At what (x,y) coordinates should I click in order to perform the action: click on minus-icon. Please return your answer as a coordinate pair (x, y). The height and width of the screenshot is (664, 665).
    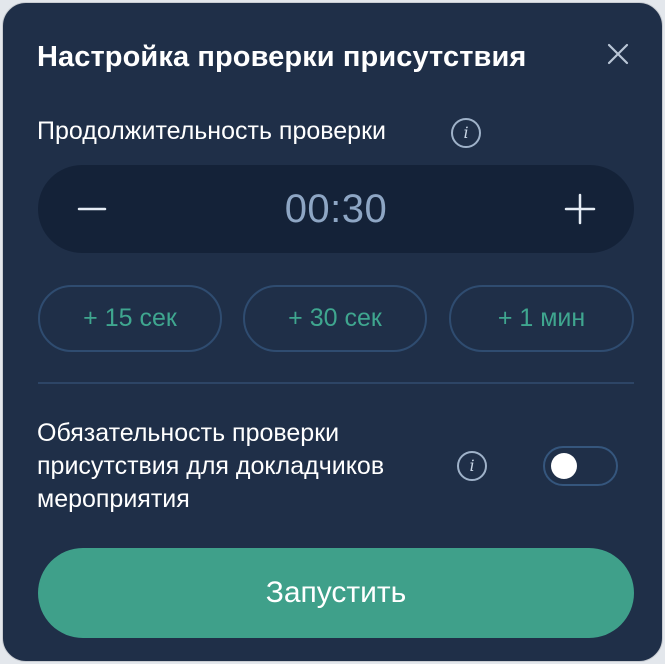
    Looking at the image, I should click on (92, 209).